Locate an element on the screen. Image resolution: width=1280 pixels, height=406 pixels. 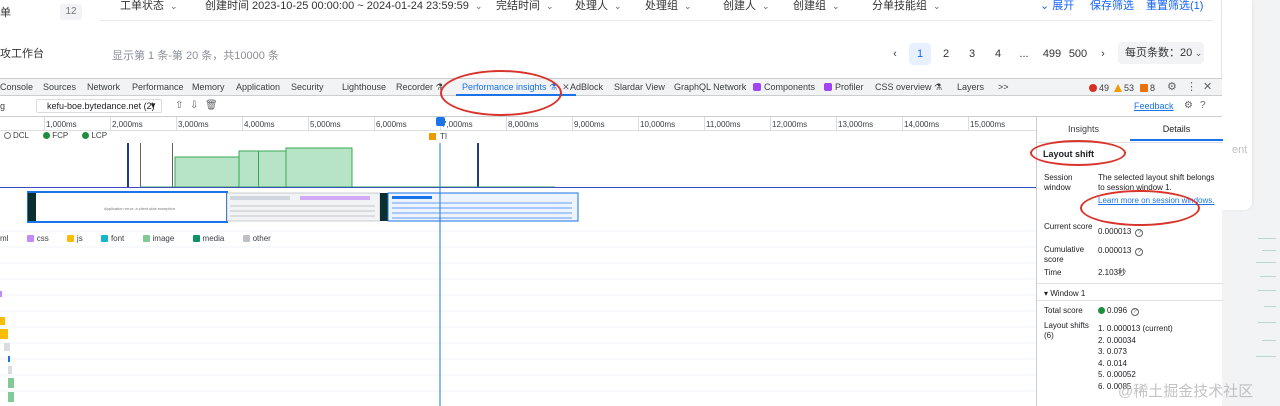
react-icon is located at coordinates (757, 87).